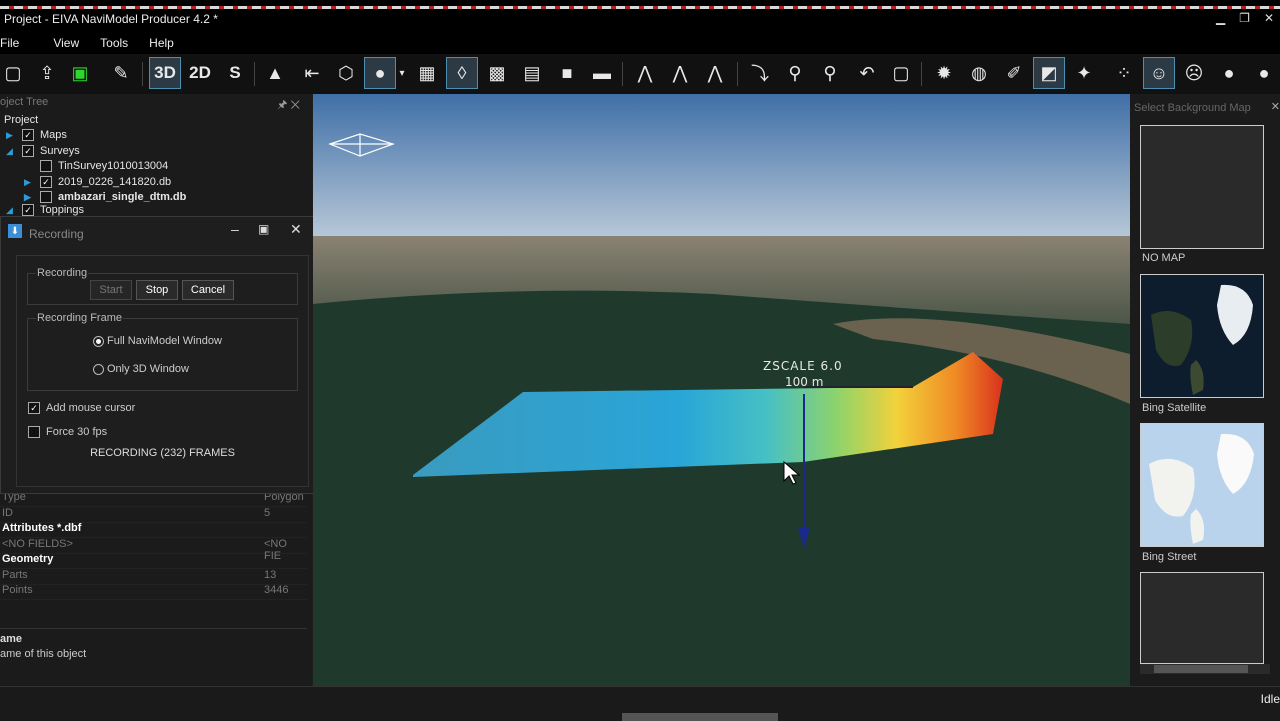 The width and height of the screenshot is (1280, 721). Describe the element at coordinates (640, 703) in the screenshot. I see `status-bar: Idle` at that location.